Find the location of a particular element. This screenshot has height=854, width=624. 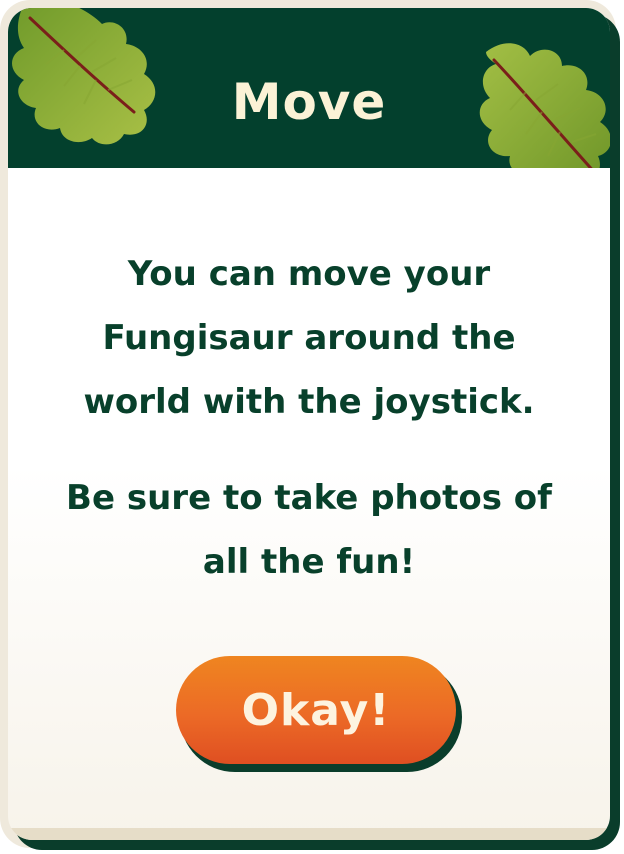

photo-tip-text: Be sure to take photos of all the fun! is located at coordinates (309, 530).